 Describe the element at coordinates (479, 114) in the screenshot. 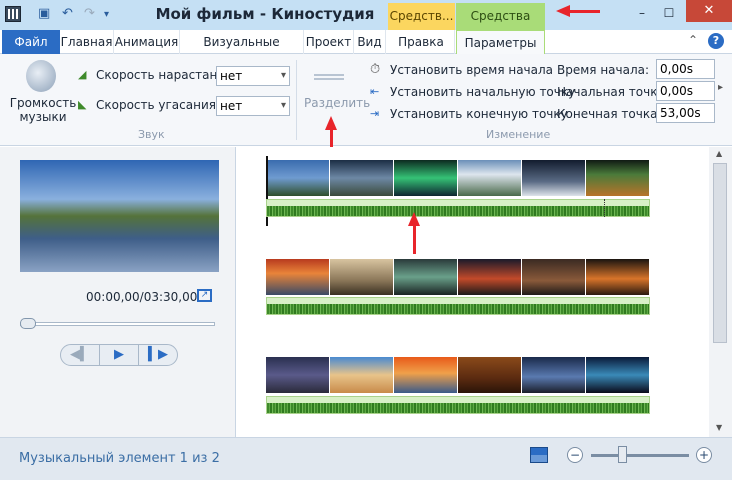

I see `set-end-point-button: Установить конечную точку` at that location.